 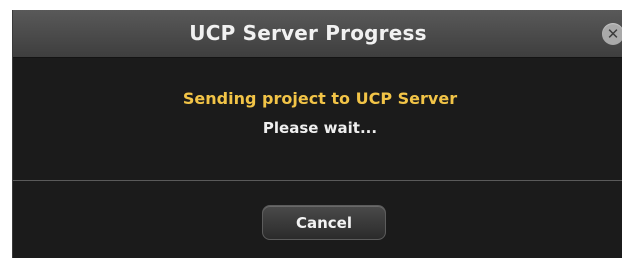 I want to click on divider, so click(x=317, y=180).